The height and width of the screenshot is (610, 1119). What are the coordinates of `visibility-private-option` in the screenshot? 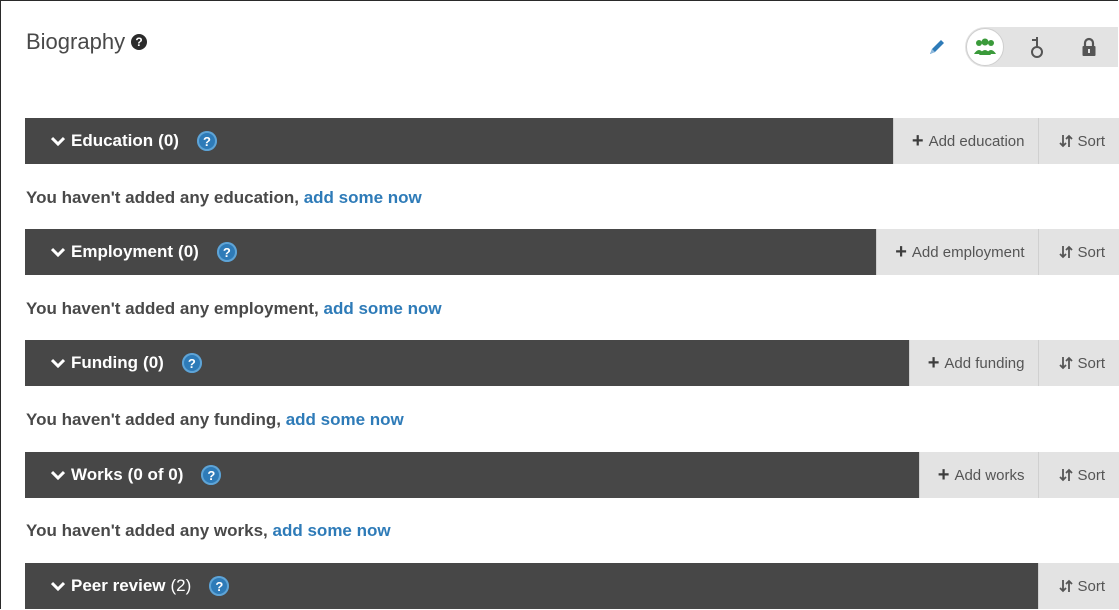 It's located at (1089, 47).